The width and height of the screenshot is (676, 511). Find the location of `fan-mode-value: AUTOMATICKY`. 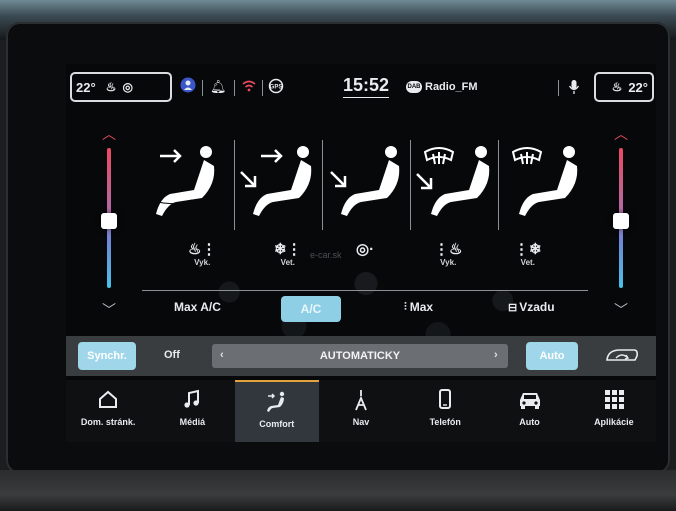

fan-mode-value: AUTOMATICKY is located at coordinates (360, 356).